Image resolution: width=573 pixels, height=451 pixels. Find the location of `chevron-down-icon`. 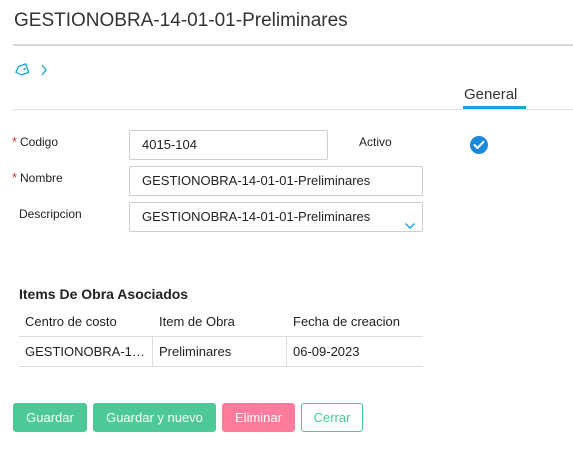

chevron-down-icon is located at coordinates (410, 221).